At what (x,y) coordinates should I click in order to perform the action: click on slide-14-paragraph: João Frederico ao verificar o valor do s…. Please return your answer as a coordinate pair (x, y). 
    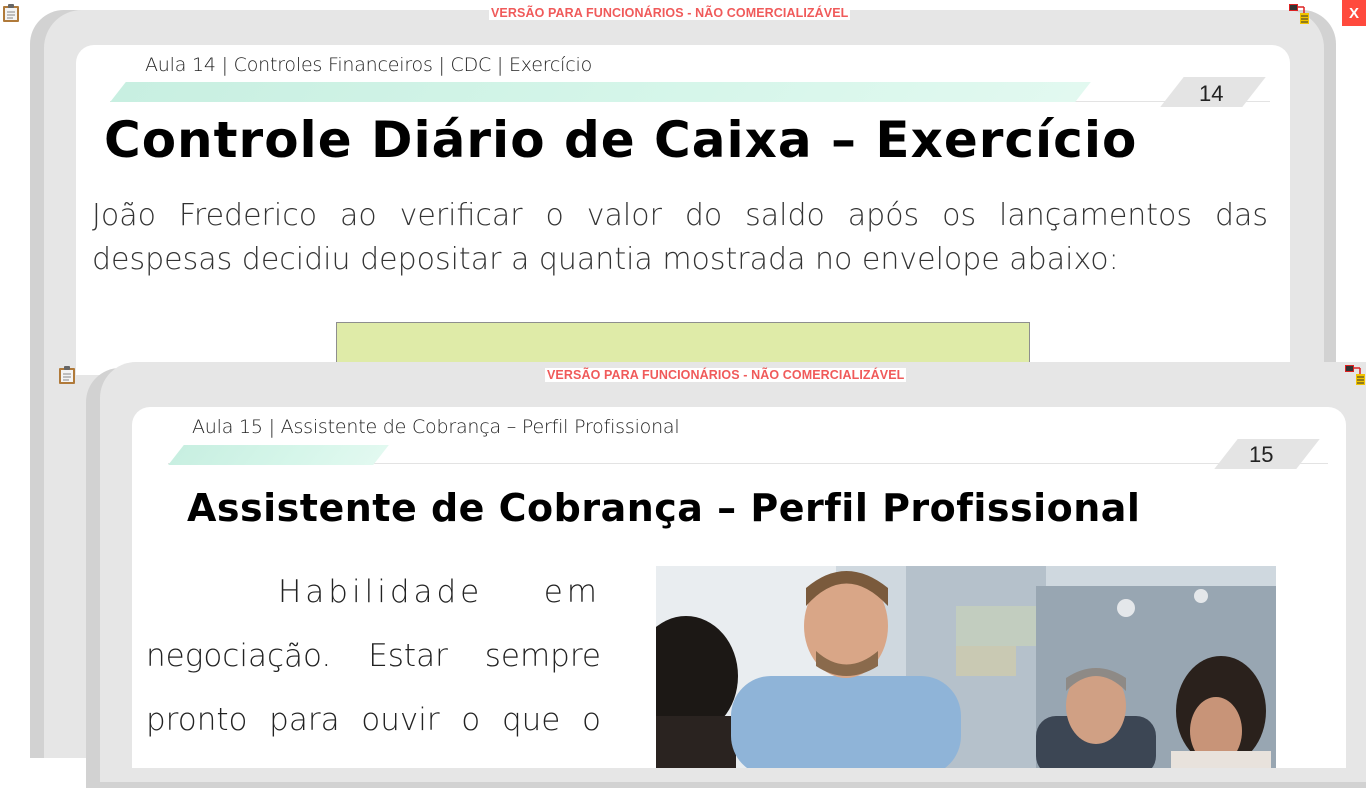
    Looking at the image, I should click on (680, 237).